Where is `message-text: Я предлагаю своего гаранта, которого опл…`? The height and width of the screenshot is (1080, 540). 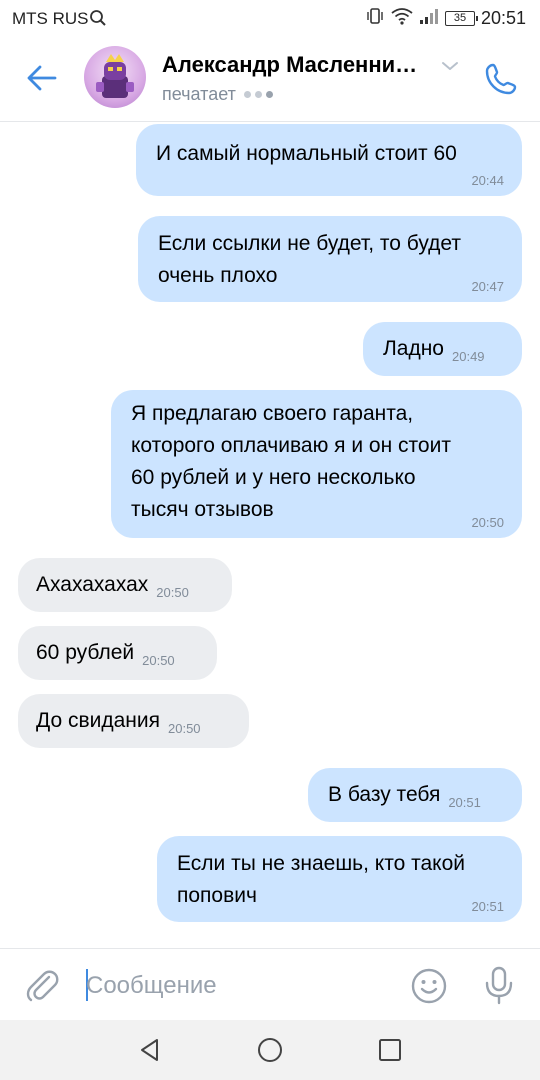 message-text: Я предлагаю своего гаранта, которого опл… is located at coordinates (291, 461).